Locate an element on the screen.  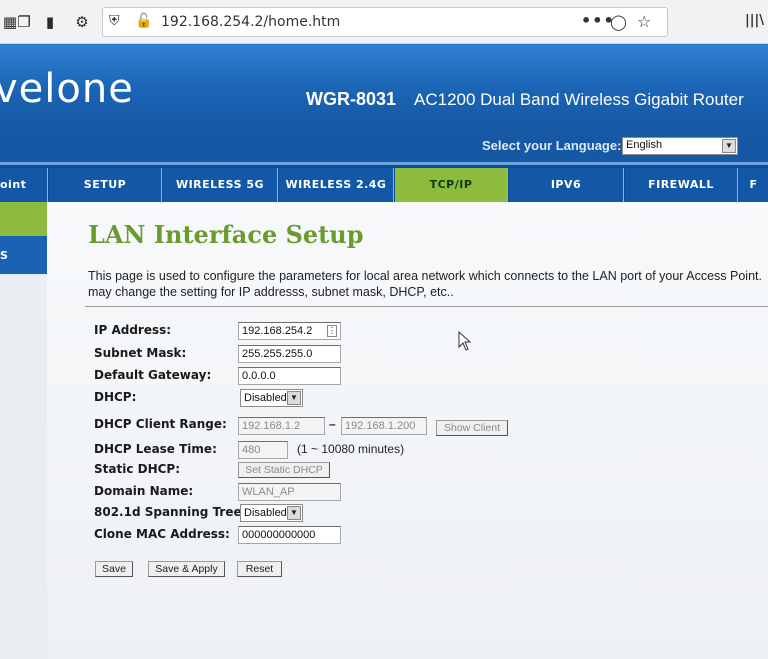
dhcp-lease-label: DHCP Lease Time: is located at coordinates (155, 449).